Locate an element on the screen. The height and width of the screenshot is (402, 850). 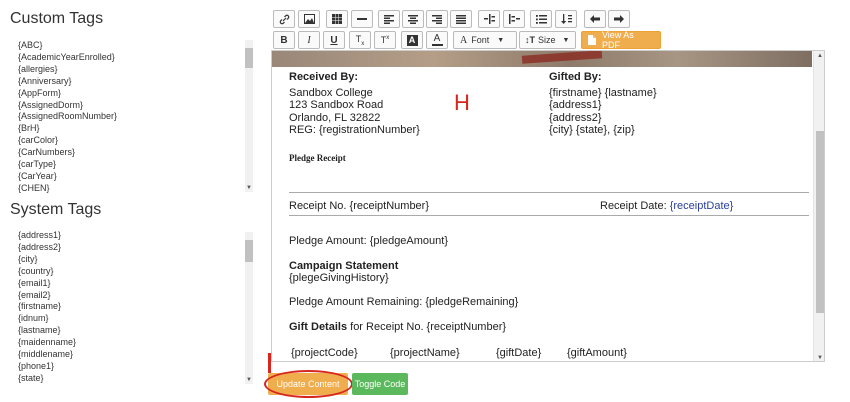
underline-button: U is located at coordinates (334, 40).